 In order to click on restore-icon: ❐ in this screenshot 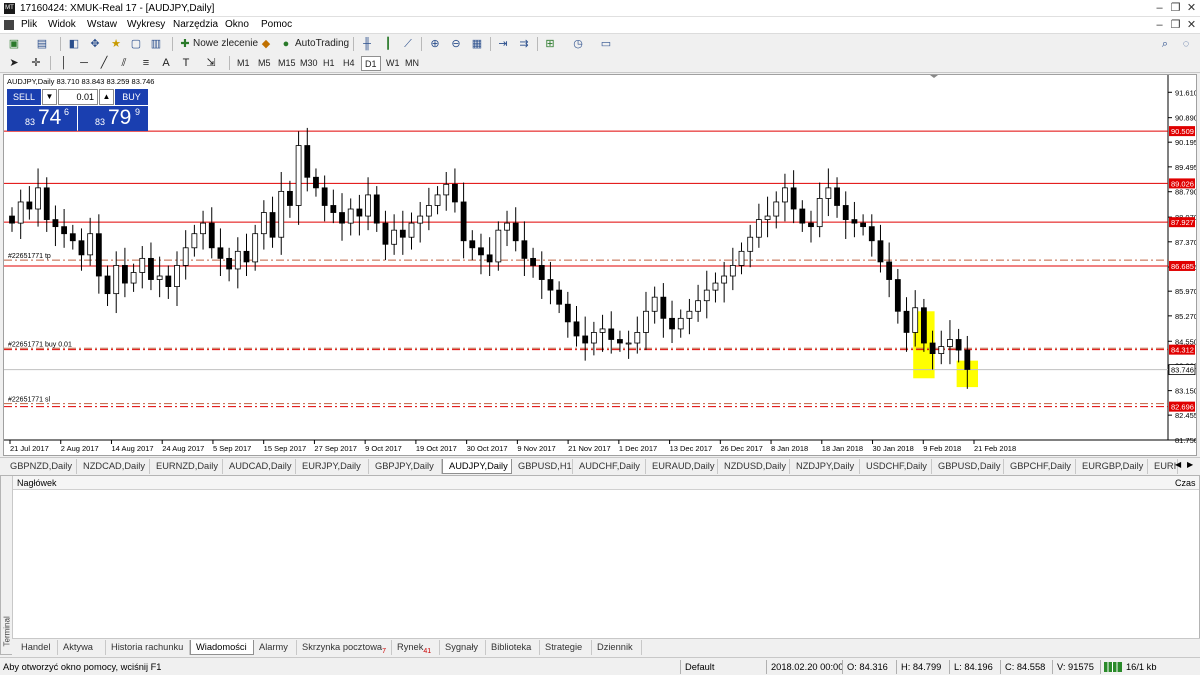, I will do `click(1175, 8)`.